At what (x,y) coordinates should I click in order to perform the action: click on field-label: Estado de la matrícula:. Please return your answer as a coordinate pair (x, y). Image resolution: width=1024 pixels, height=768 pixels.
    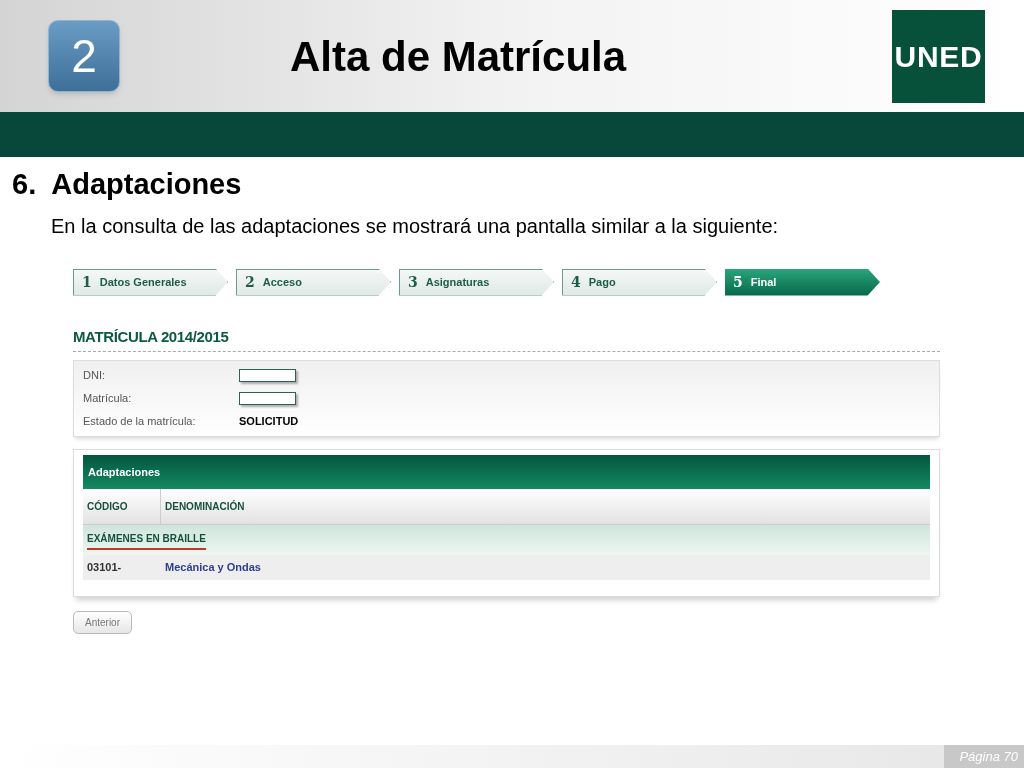
    Looking at the image, I should click on (140, 422).